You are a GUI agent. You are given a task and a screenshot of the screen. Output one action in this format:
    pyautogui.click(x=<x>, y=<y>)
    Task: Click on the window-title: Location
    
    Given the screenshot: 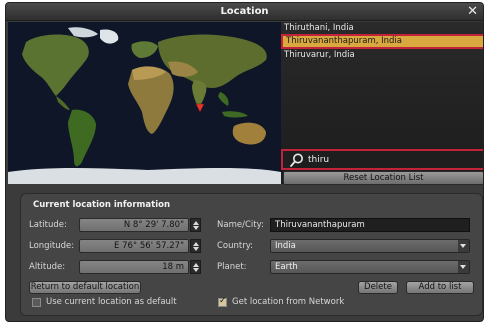 What is the action you would take?
    pyautogui.click(x=244, y=11)
    